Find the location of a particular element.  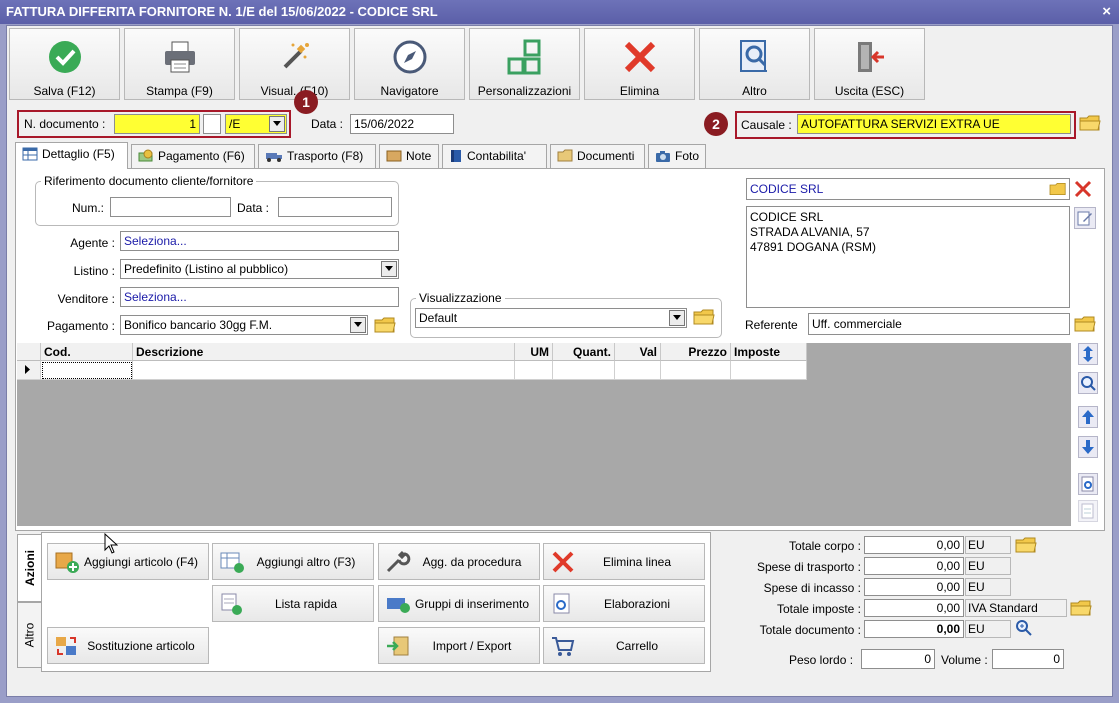

ref-date-field is located at coordinates (335, 207).